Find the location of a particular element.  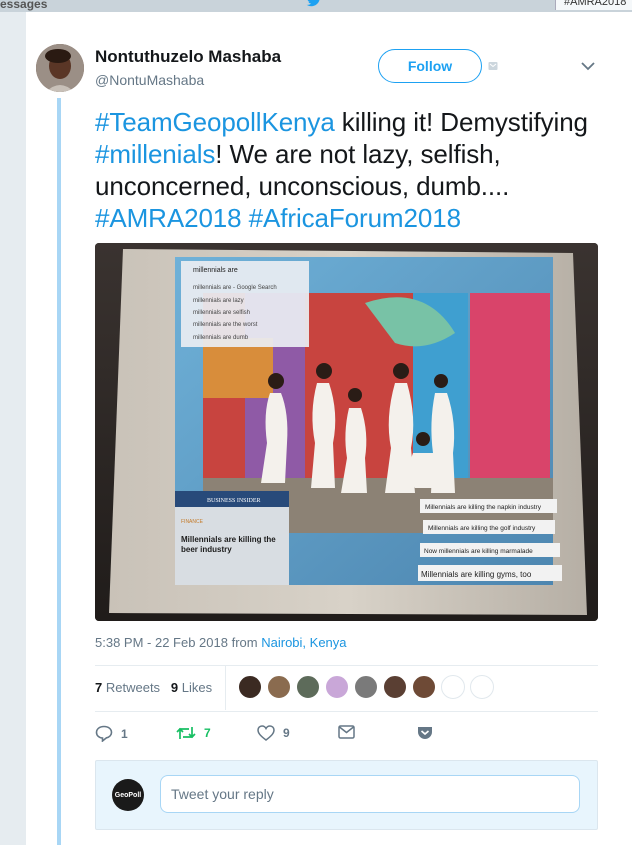

stats-divider-top is located at coordinates (346, 665).